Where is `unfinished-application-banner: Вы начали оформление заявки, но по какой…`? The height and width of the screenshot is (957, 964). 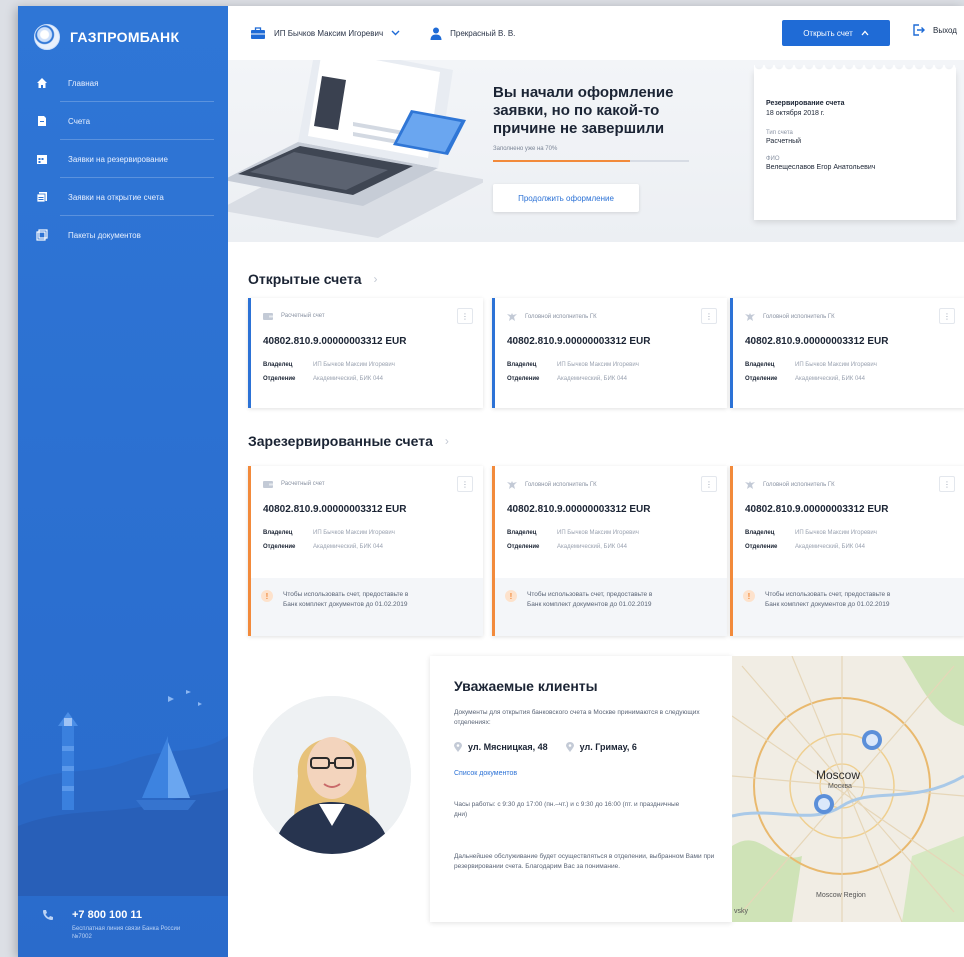 unfinished-application-banner: Вы начали оформление заявки, но по какой… is located at coordinates (596, 151).